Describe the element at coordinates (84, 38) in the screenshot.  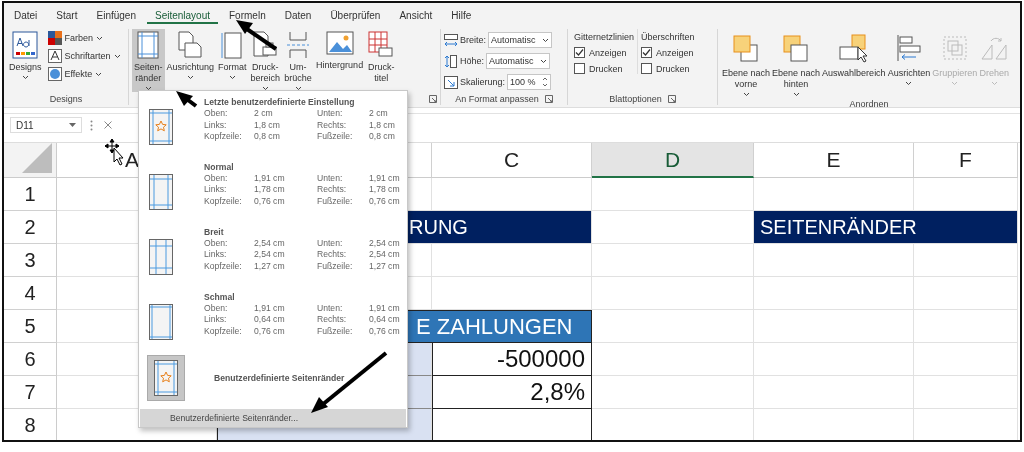
I see `theme-option-button: Farben` at that location.